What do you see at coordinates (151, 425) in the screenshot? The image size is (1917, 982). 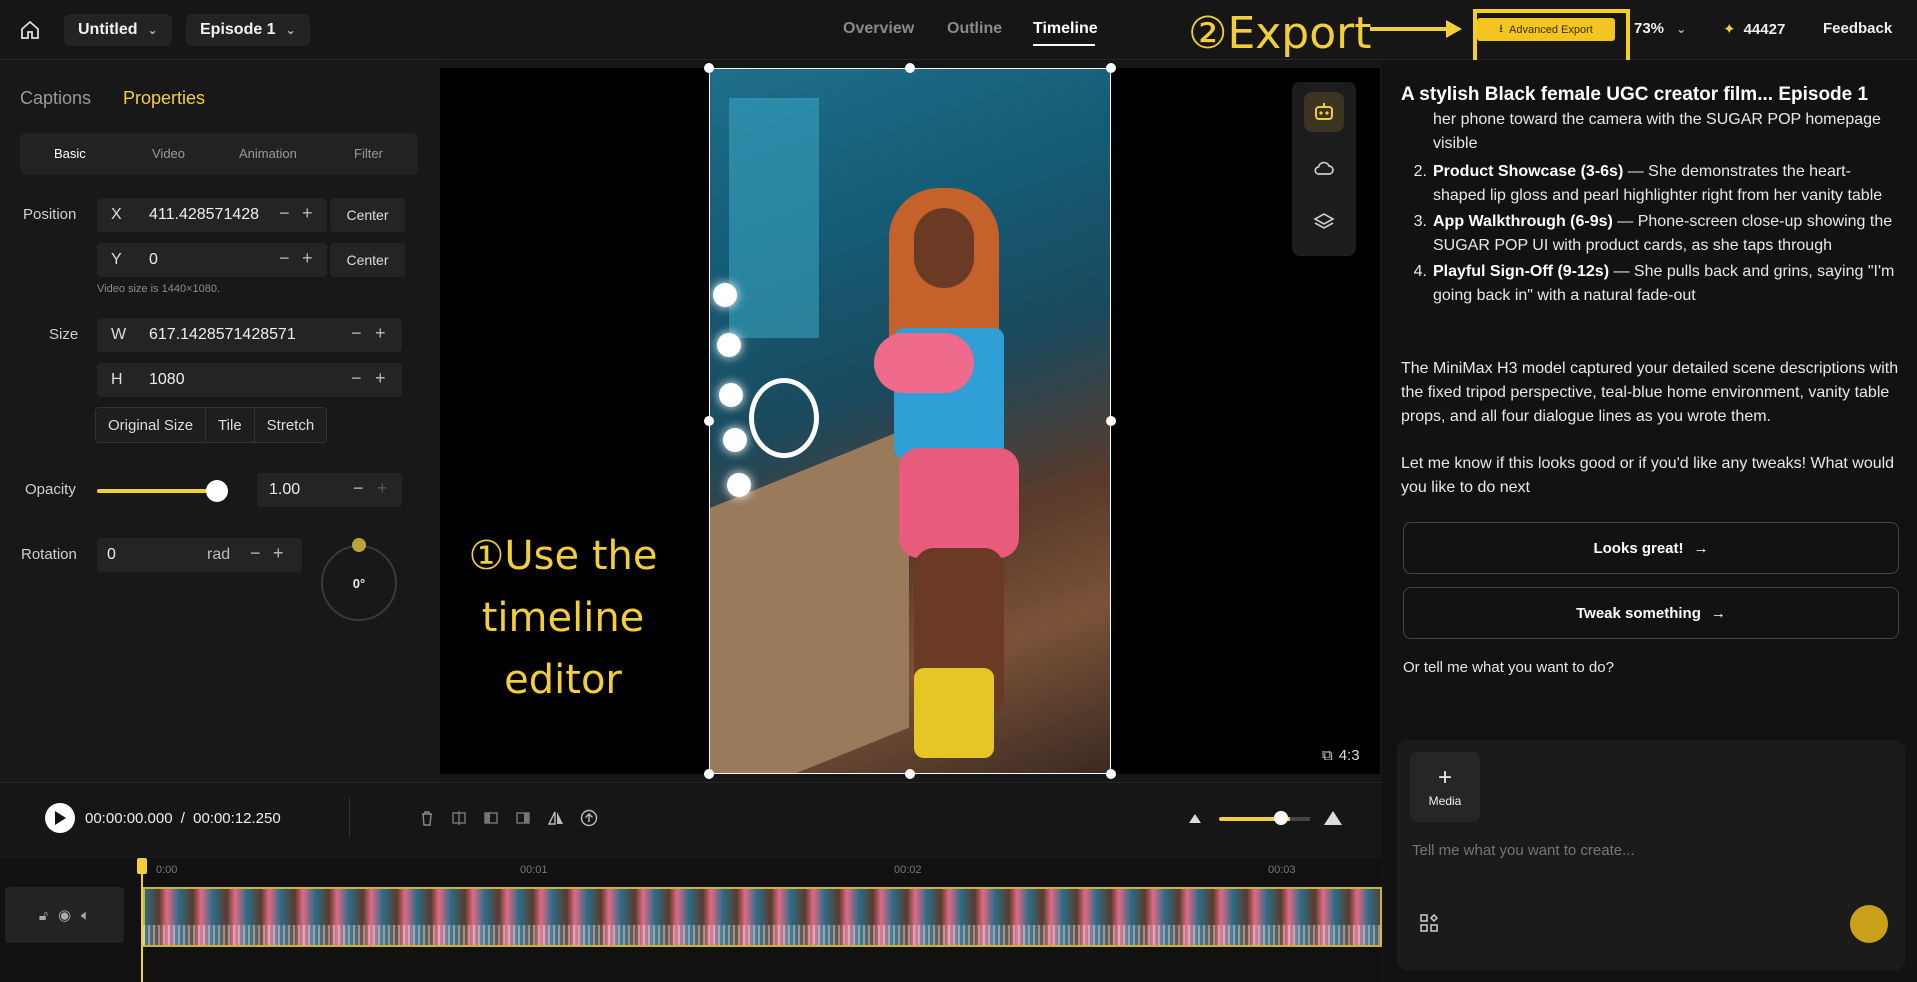 I see `original-size-button: Original Size` at bounding box center [151, 425].